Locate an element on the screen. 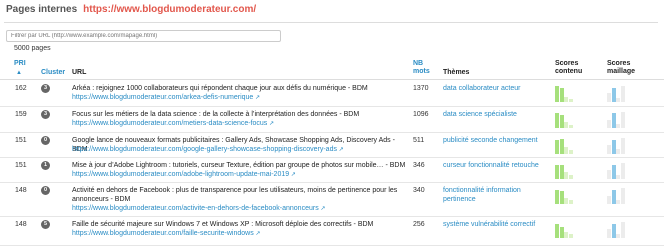  cluster-badge: 0 is located at coordinates (45, 140).